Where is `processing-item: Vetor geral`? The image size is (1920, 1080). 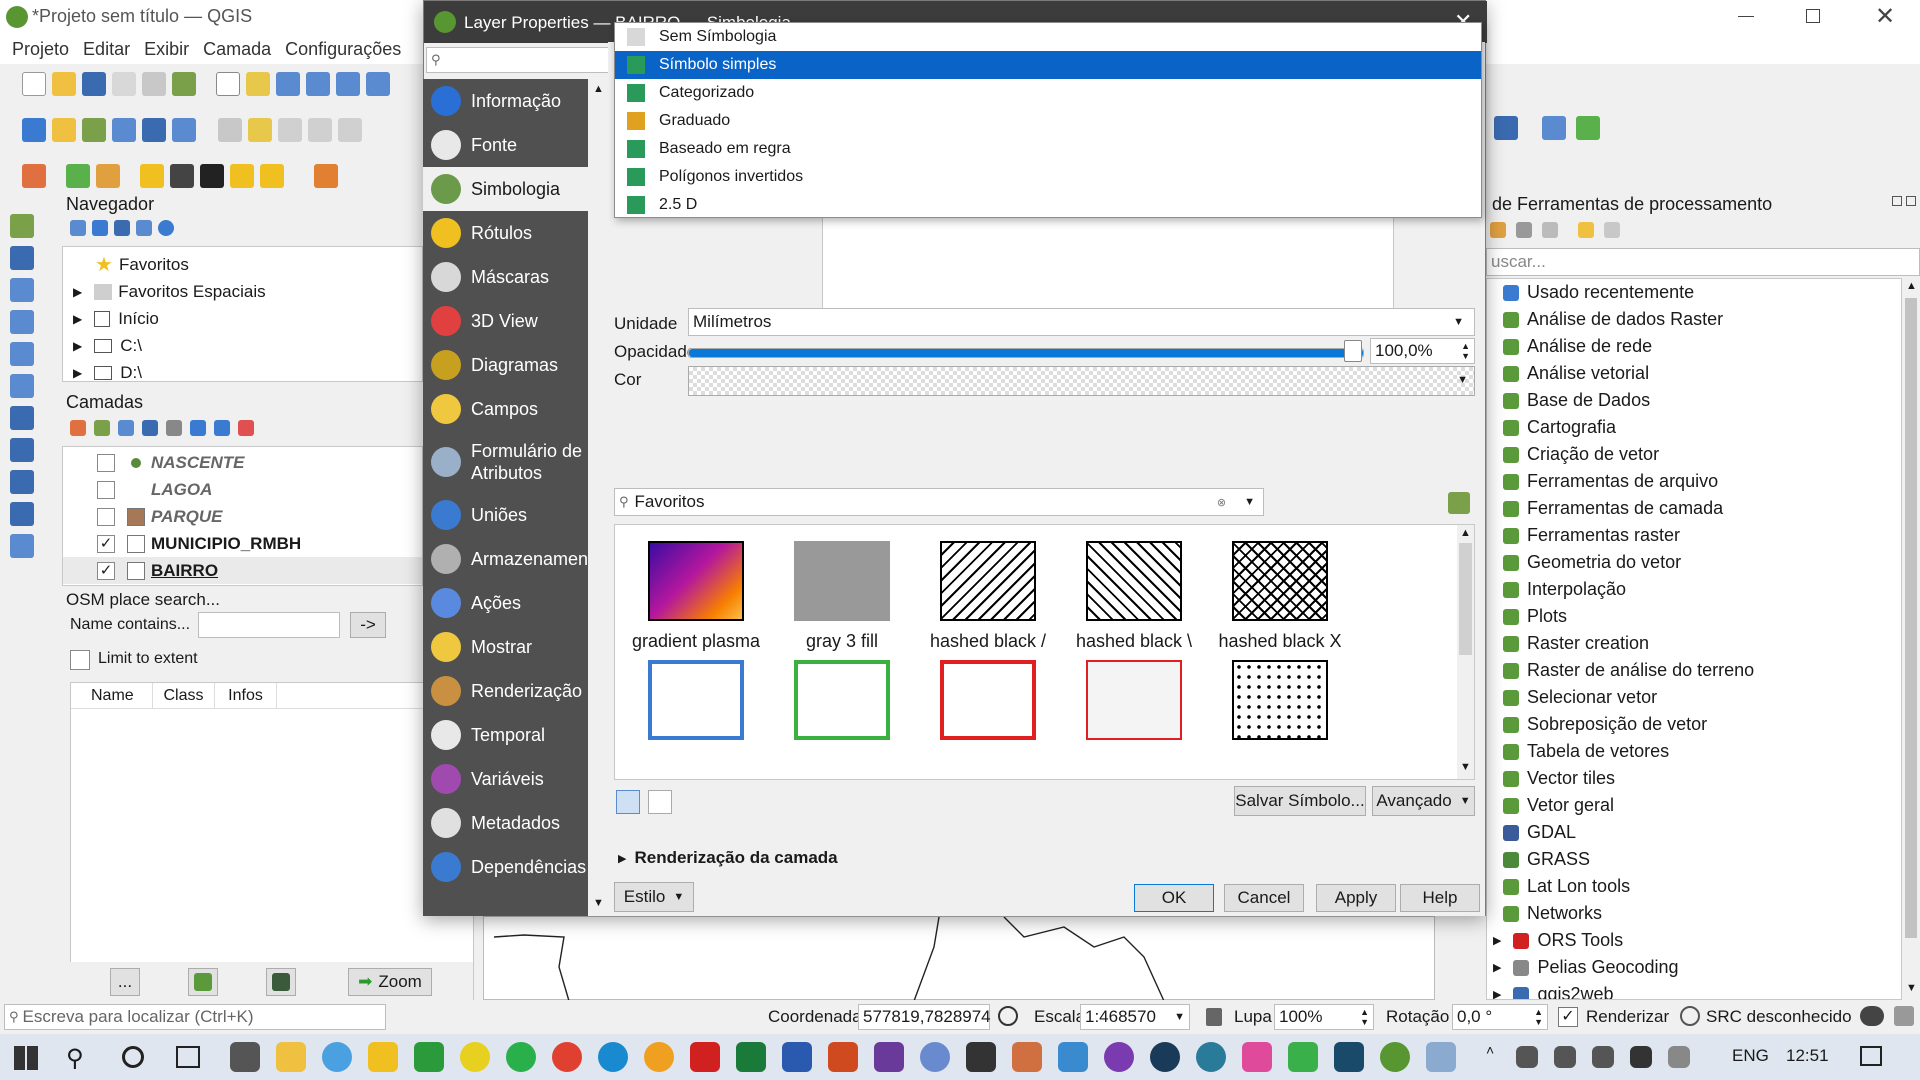
processing-item: Vetor geral is located at coordinates (1694, 805).